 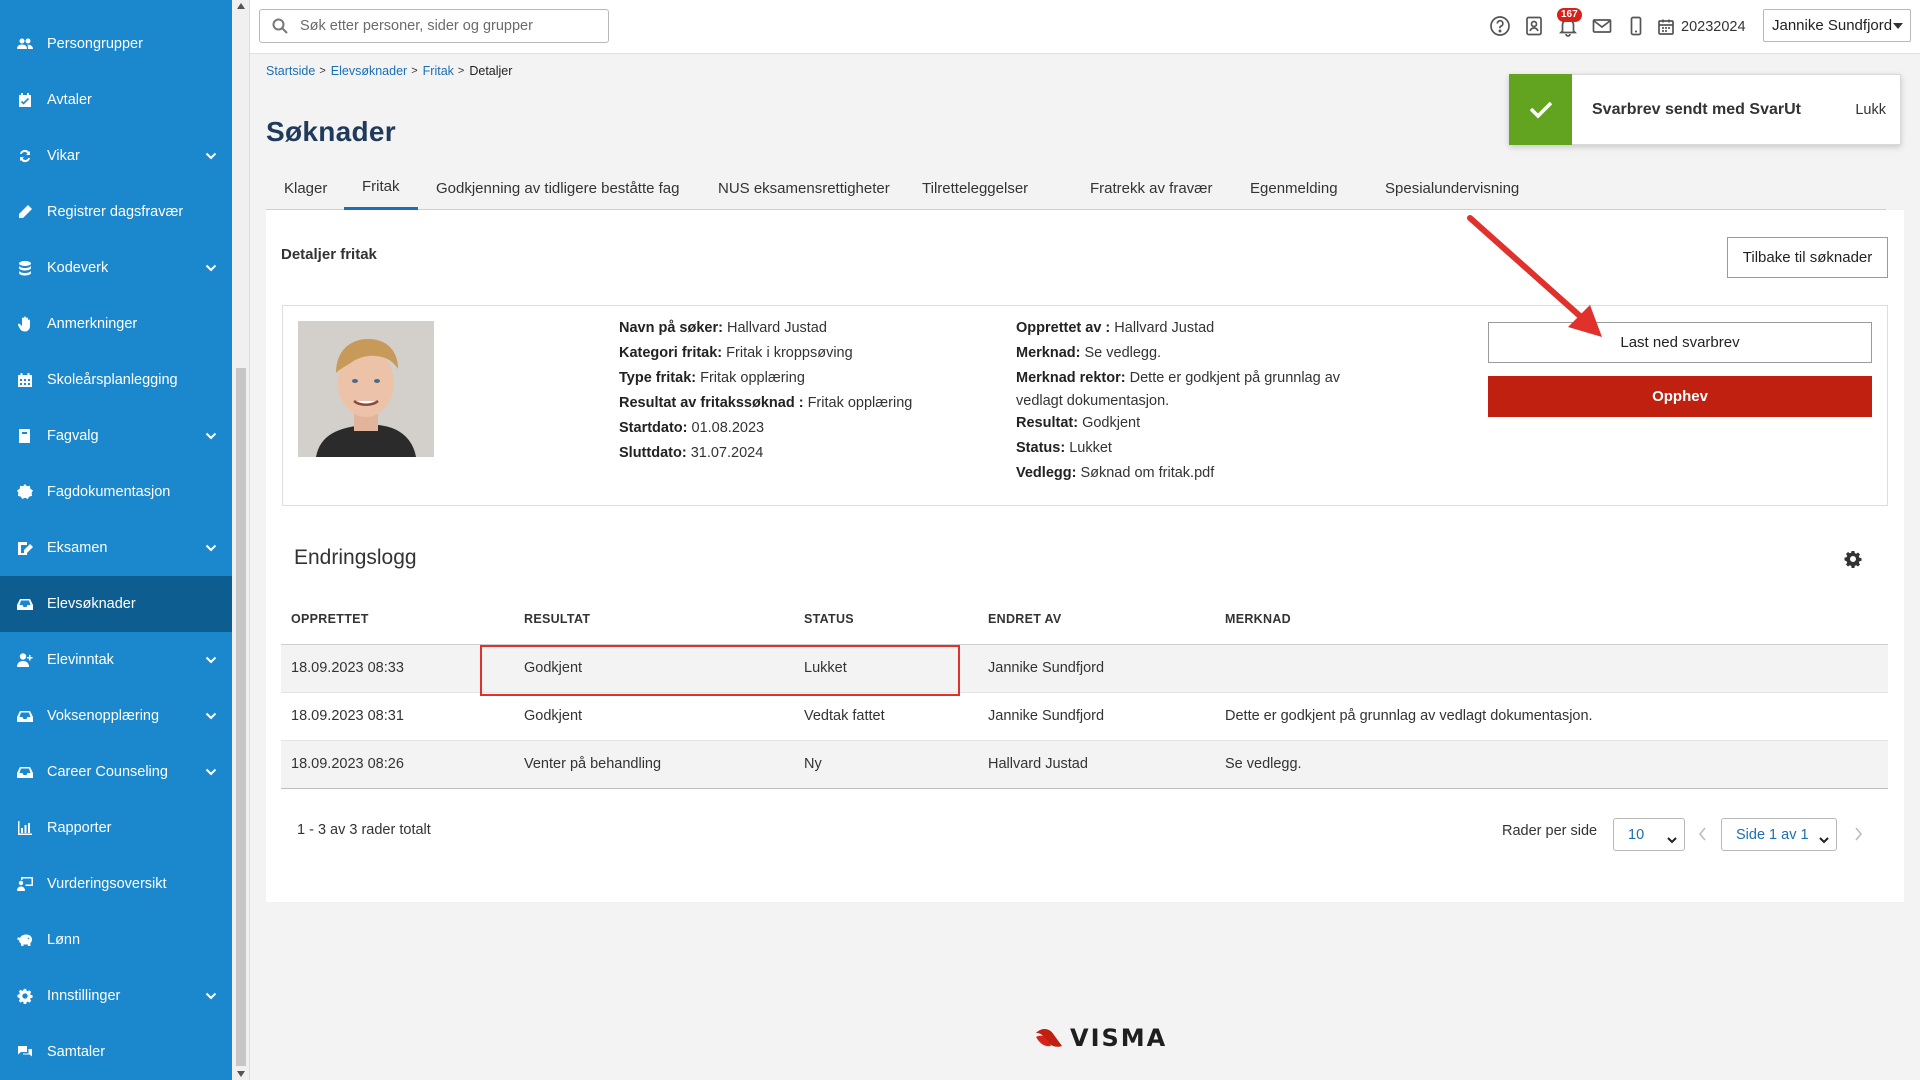 I want to click on checkmark-icon, so click(x=1540, y=109).